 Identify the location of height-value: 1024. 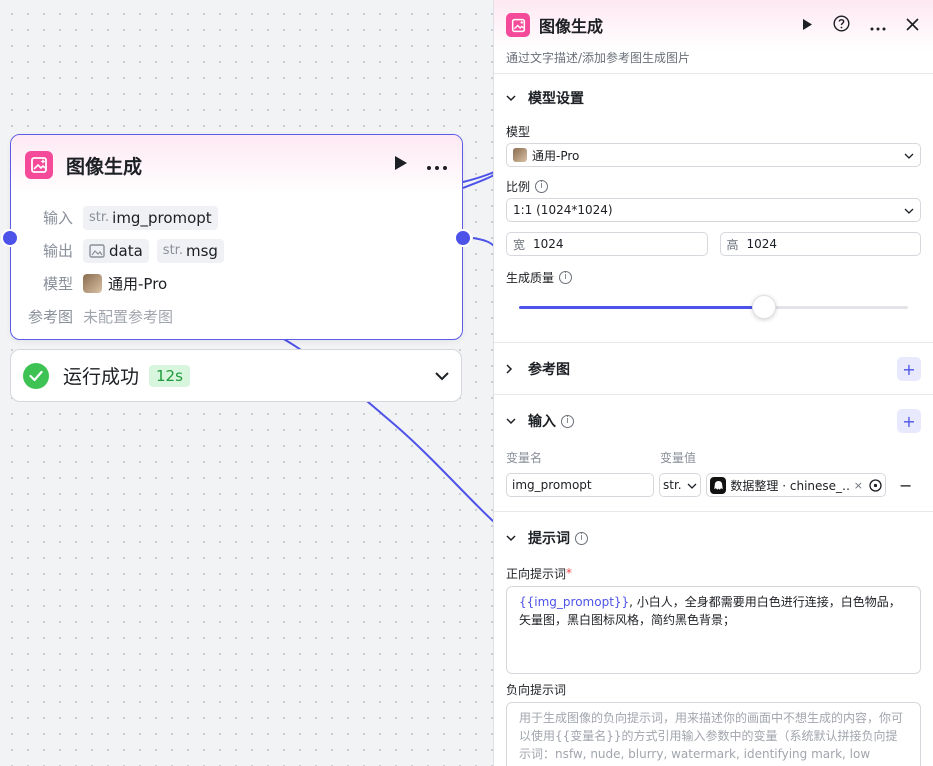
(762, 244).